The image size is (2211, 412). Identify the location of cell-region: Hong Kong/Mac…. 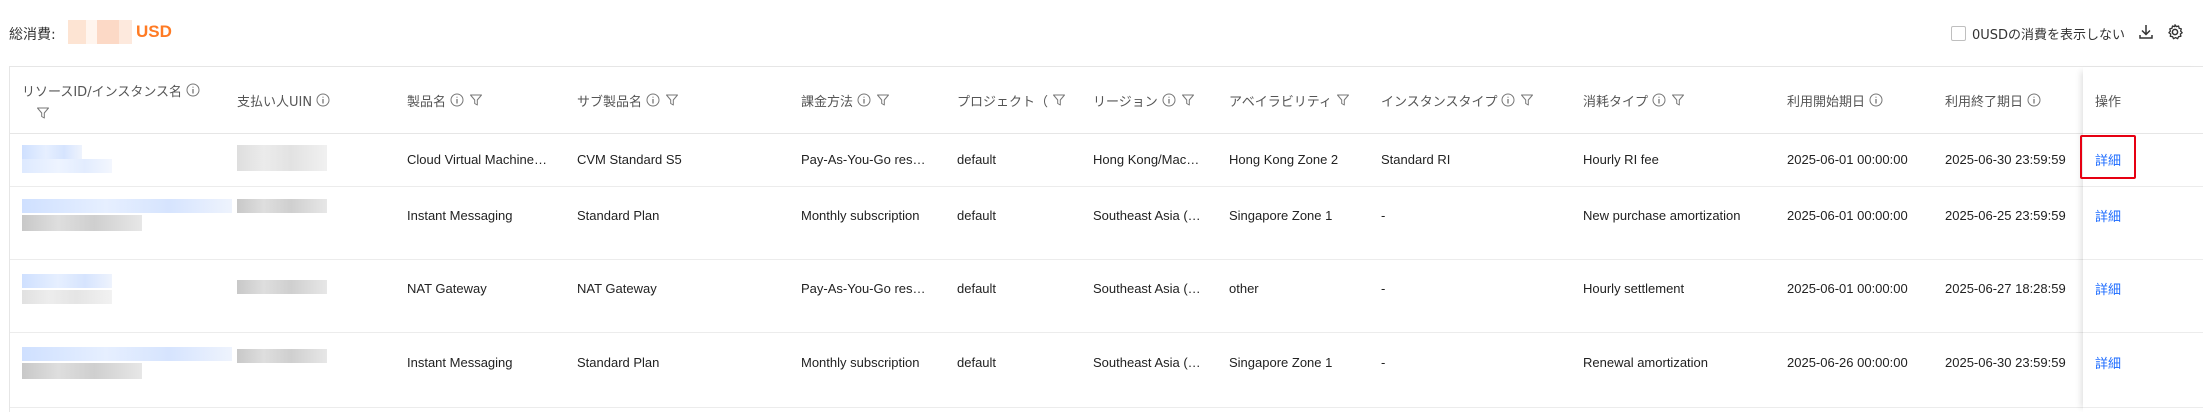
(1146, 159).